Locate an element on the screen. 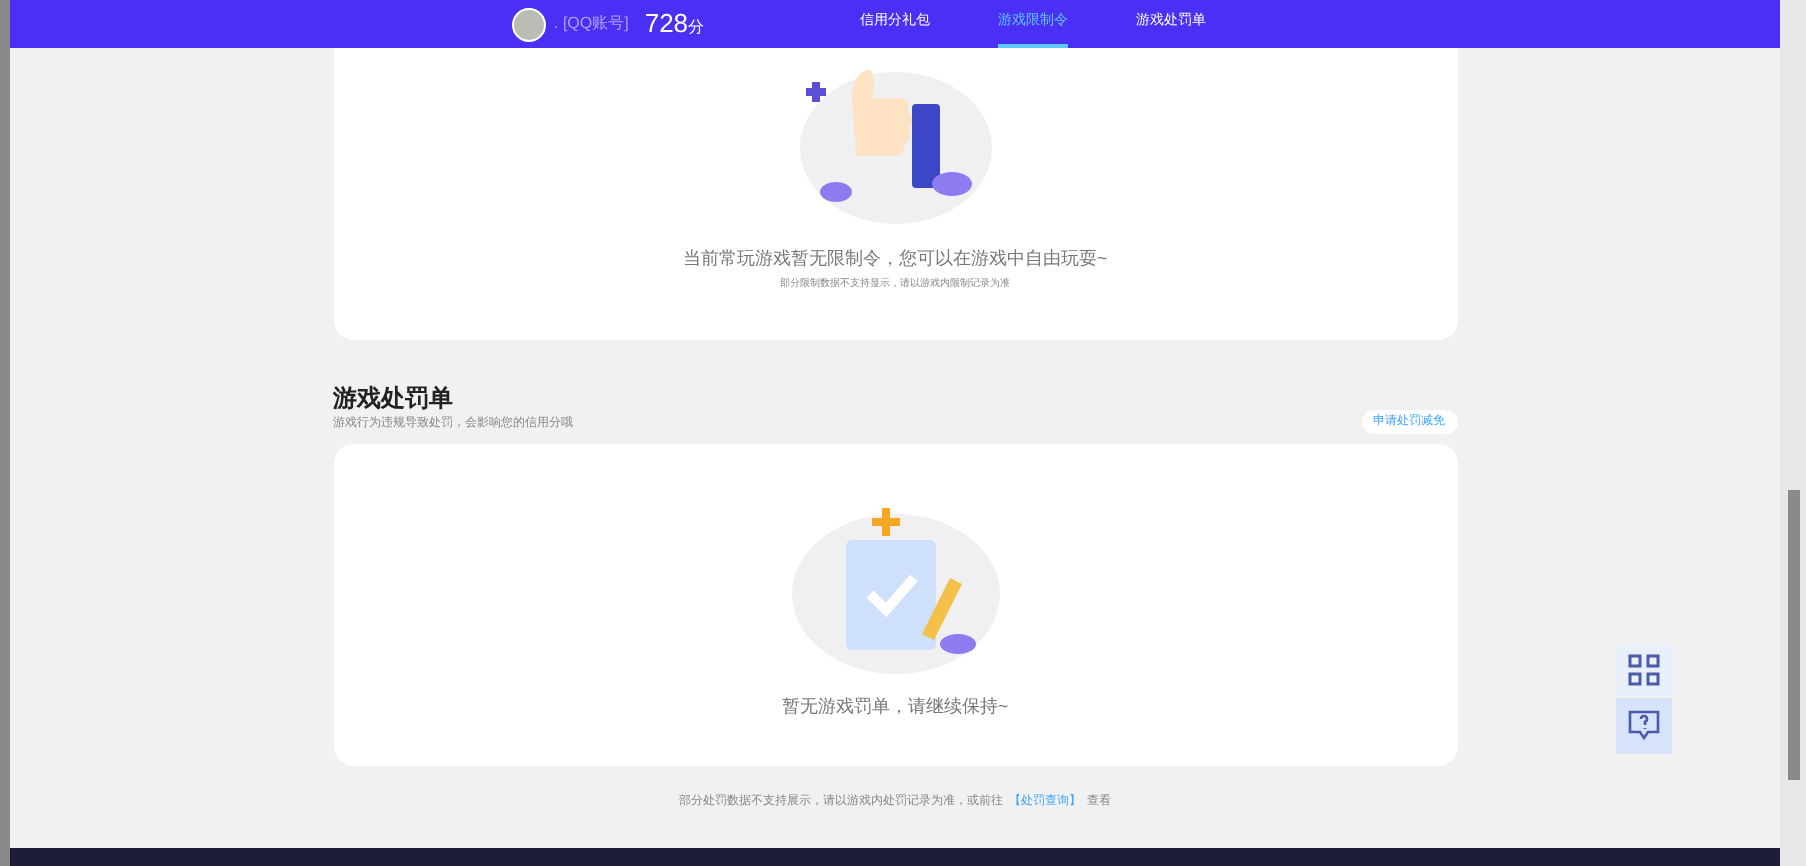  nickname: . [QQ账号] is located at coordinates (591, 24).